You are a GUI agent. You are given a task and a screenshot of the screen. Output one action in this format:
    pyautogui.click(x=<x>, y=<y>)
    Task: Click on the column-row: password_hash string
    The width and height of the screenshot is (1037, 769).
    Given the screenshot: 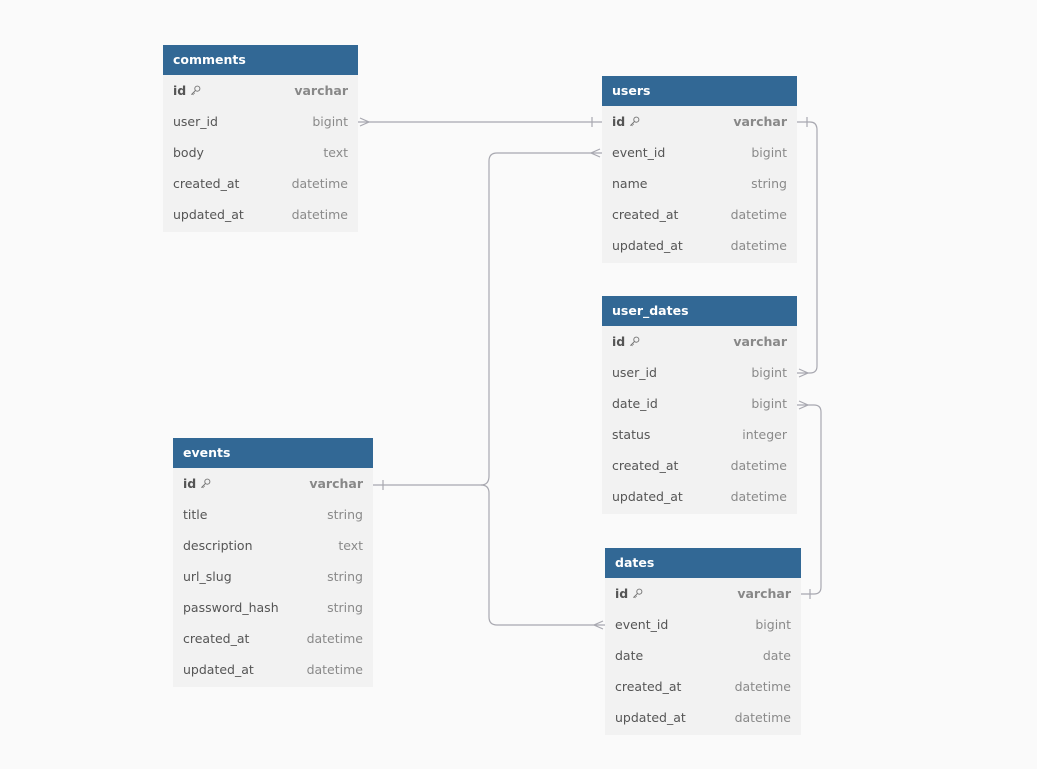 What is the action you would take?
    pyautogui.click(x=273, y=607)
    